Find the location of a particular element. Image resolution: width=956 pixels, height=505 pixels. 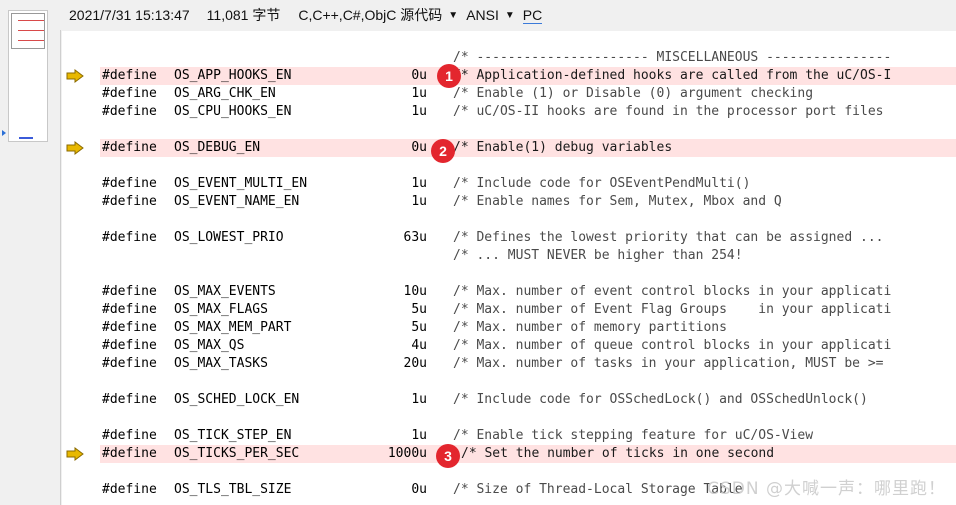

minimap-viewport is located at coordinates (28, 31).